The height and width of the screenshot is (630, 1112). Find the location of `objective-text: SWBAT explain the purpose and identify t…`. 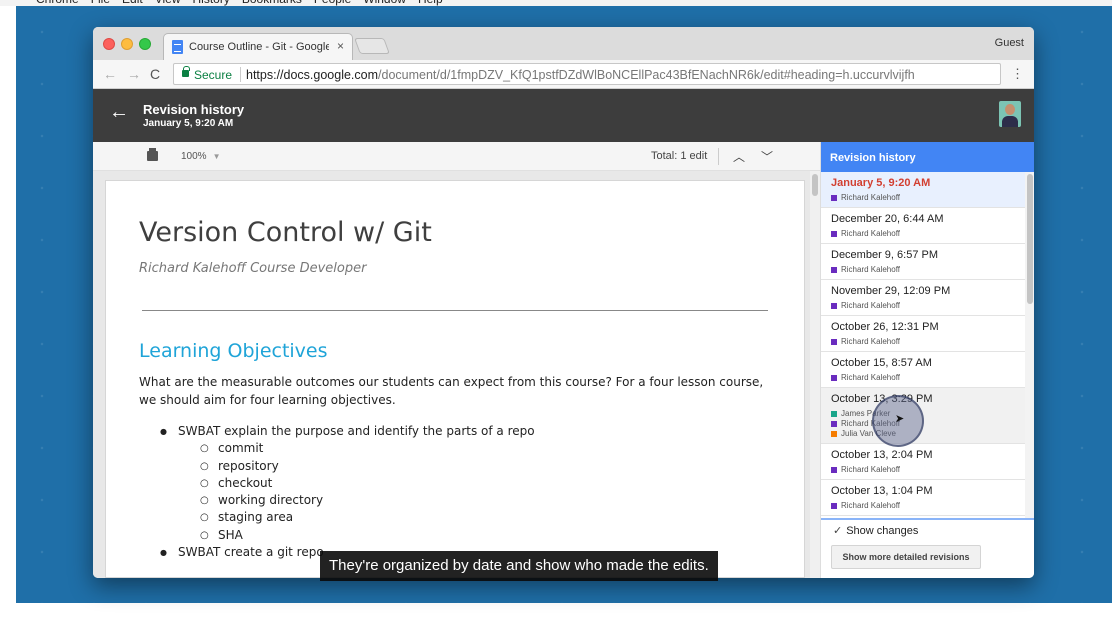

objective-text: SWBAT explain the purpose and identify t… is located at coordinates (356, 431).